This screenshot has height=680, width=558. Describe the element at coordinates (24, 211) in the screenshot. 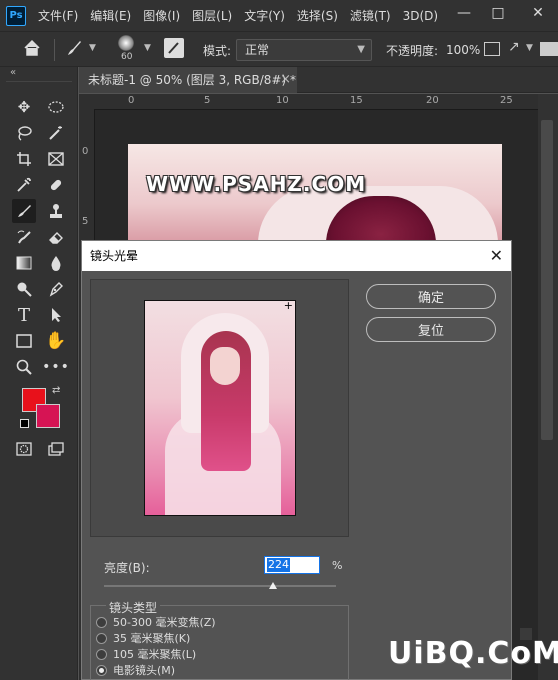

I see `brush-tool-icon` at that location.